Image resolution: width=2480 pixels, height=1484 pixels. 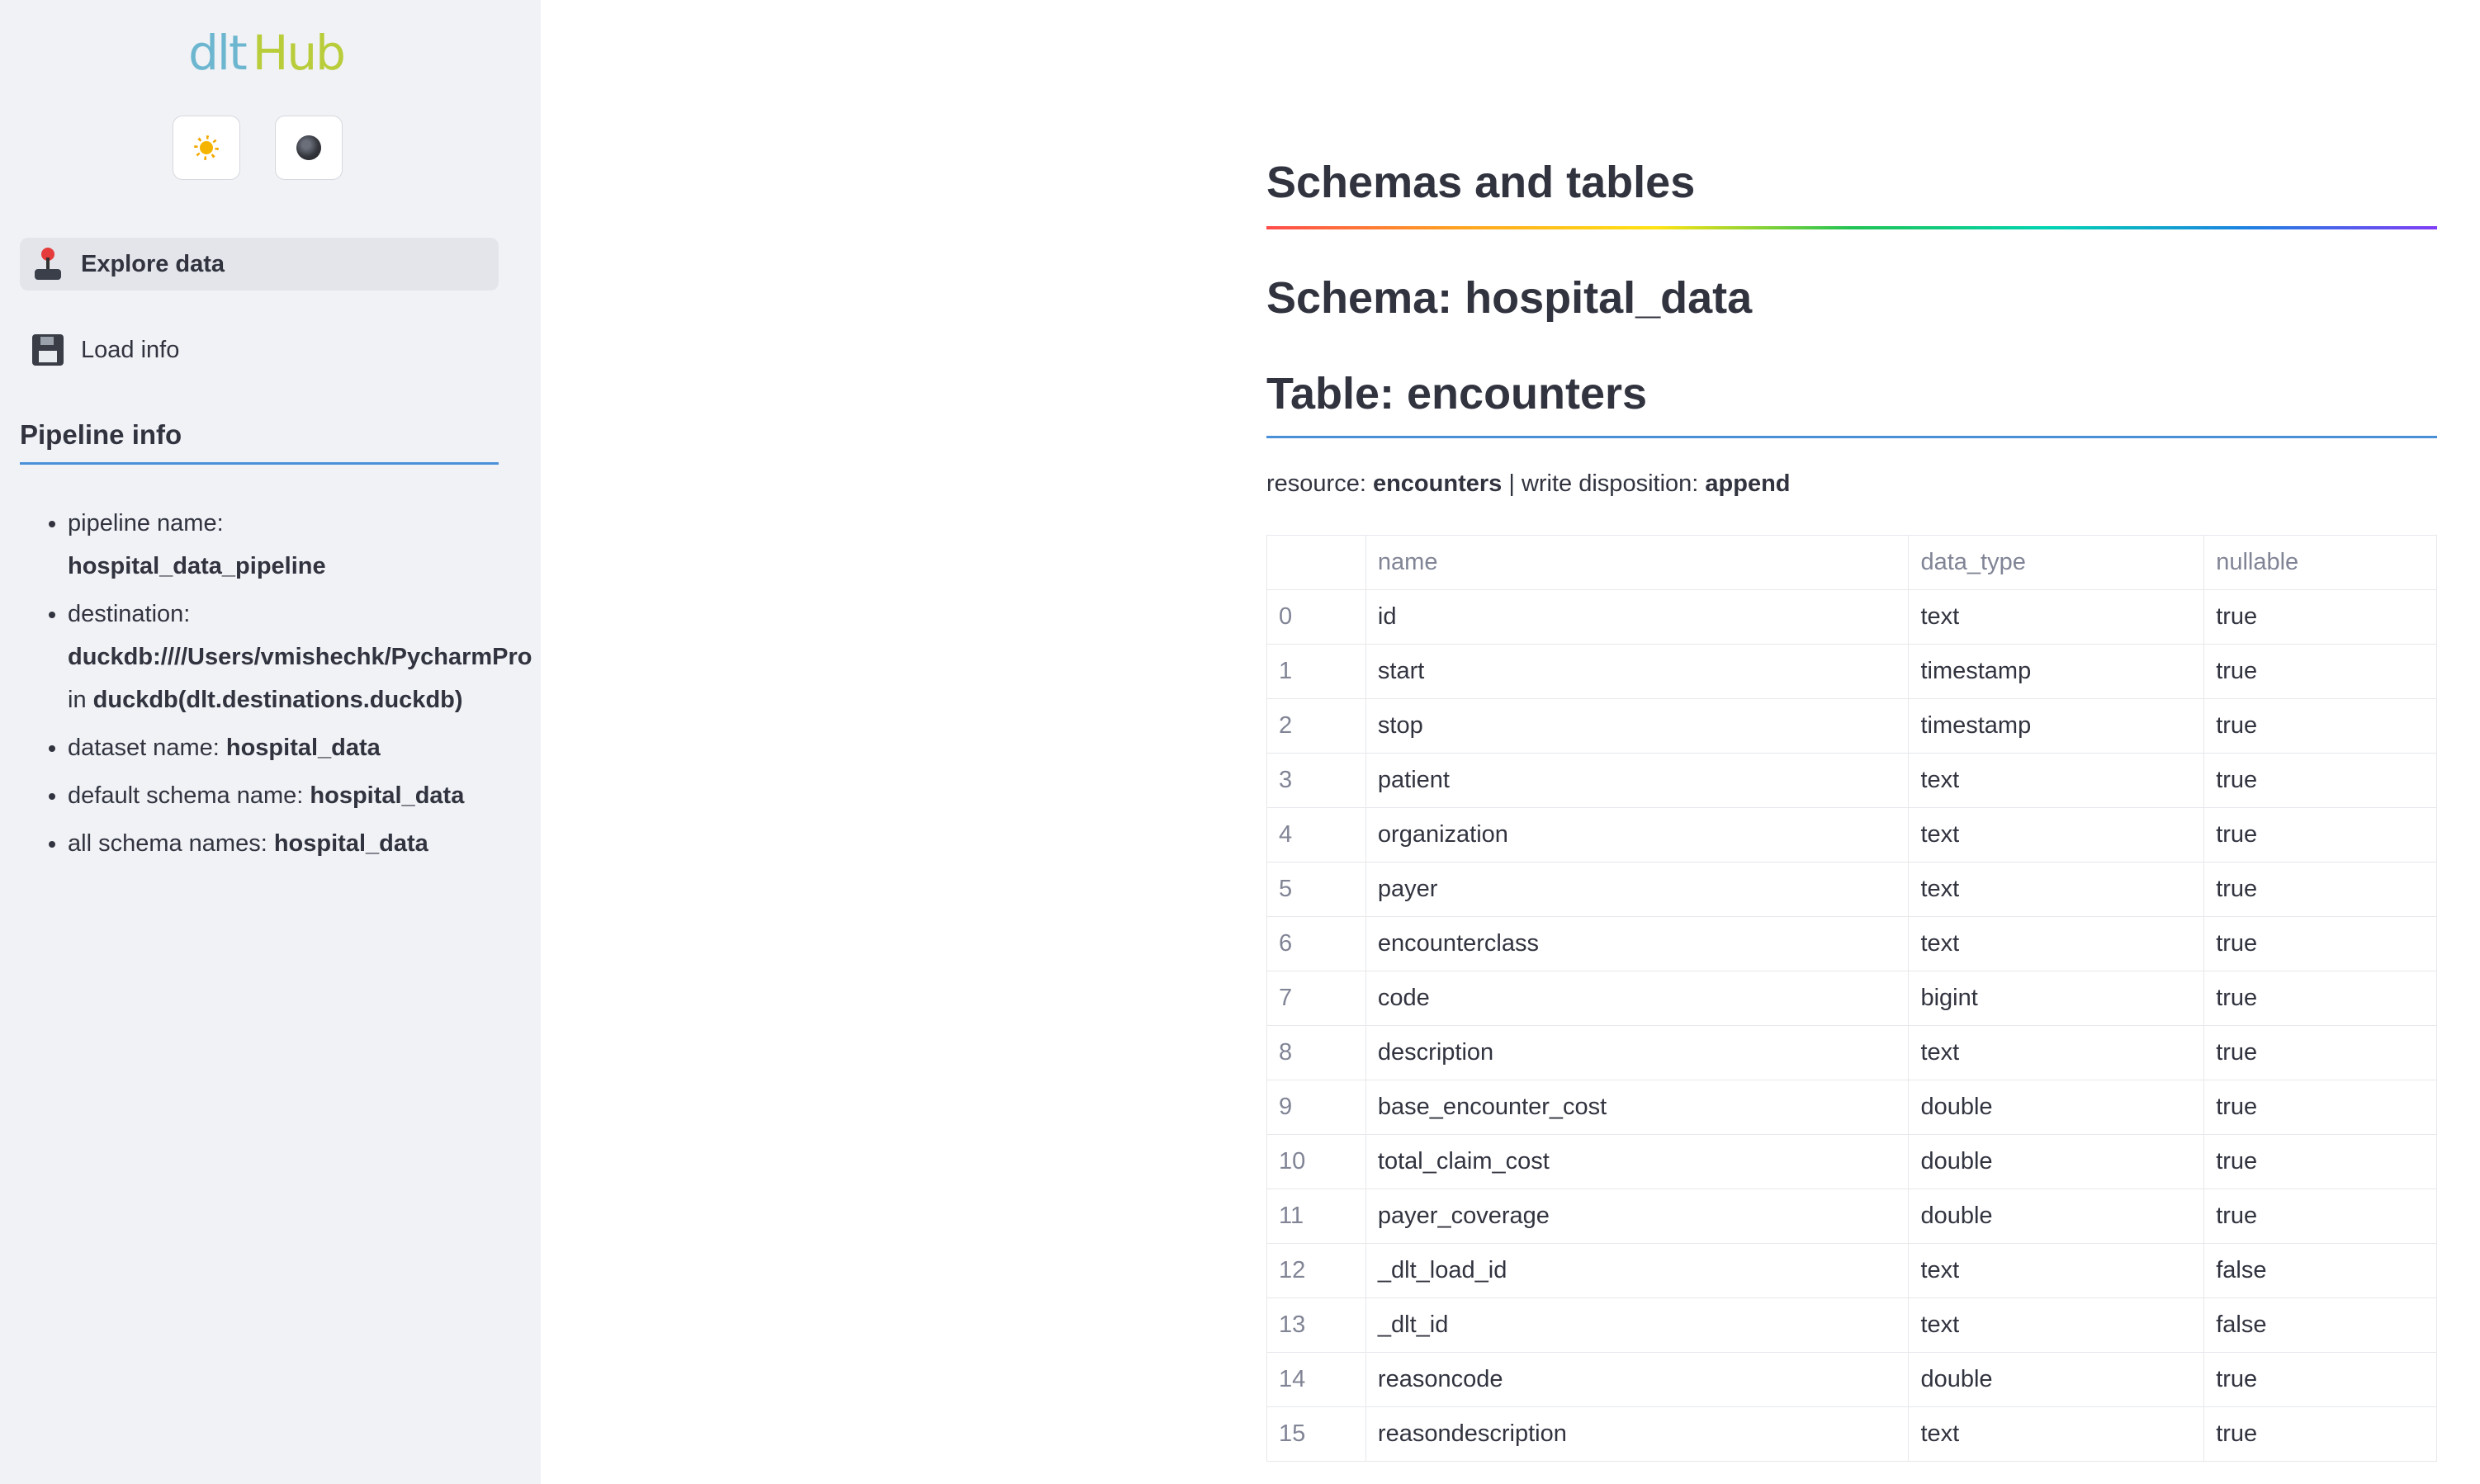 What do you see at coordinates (1316, 562) in the screenshot?
I see `column-header-index` at bounding box center [1316, 562].